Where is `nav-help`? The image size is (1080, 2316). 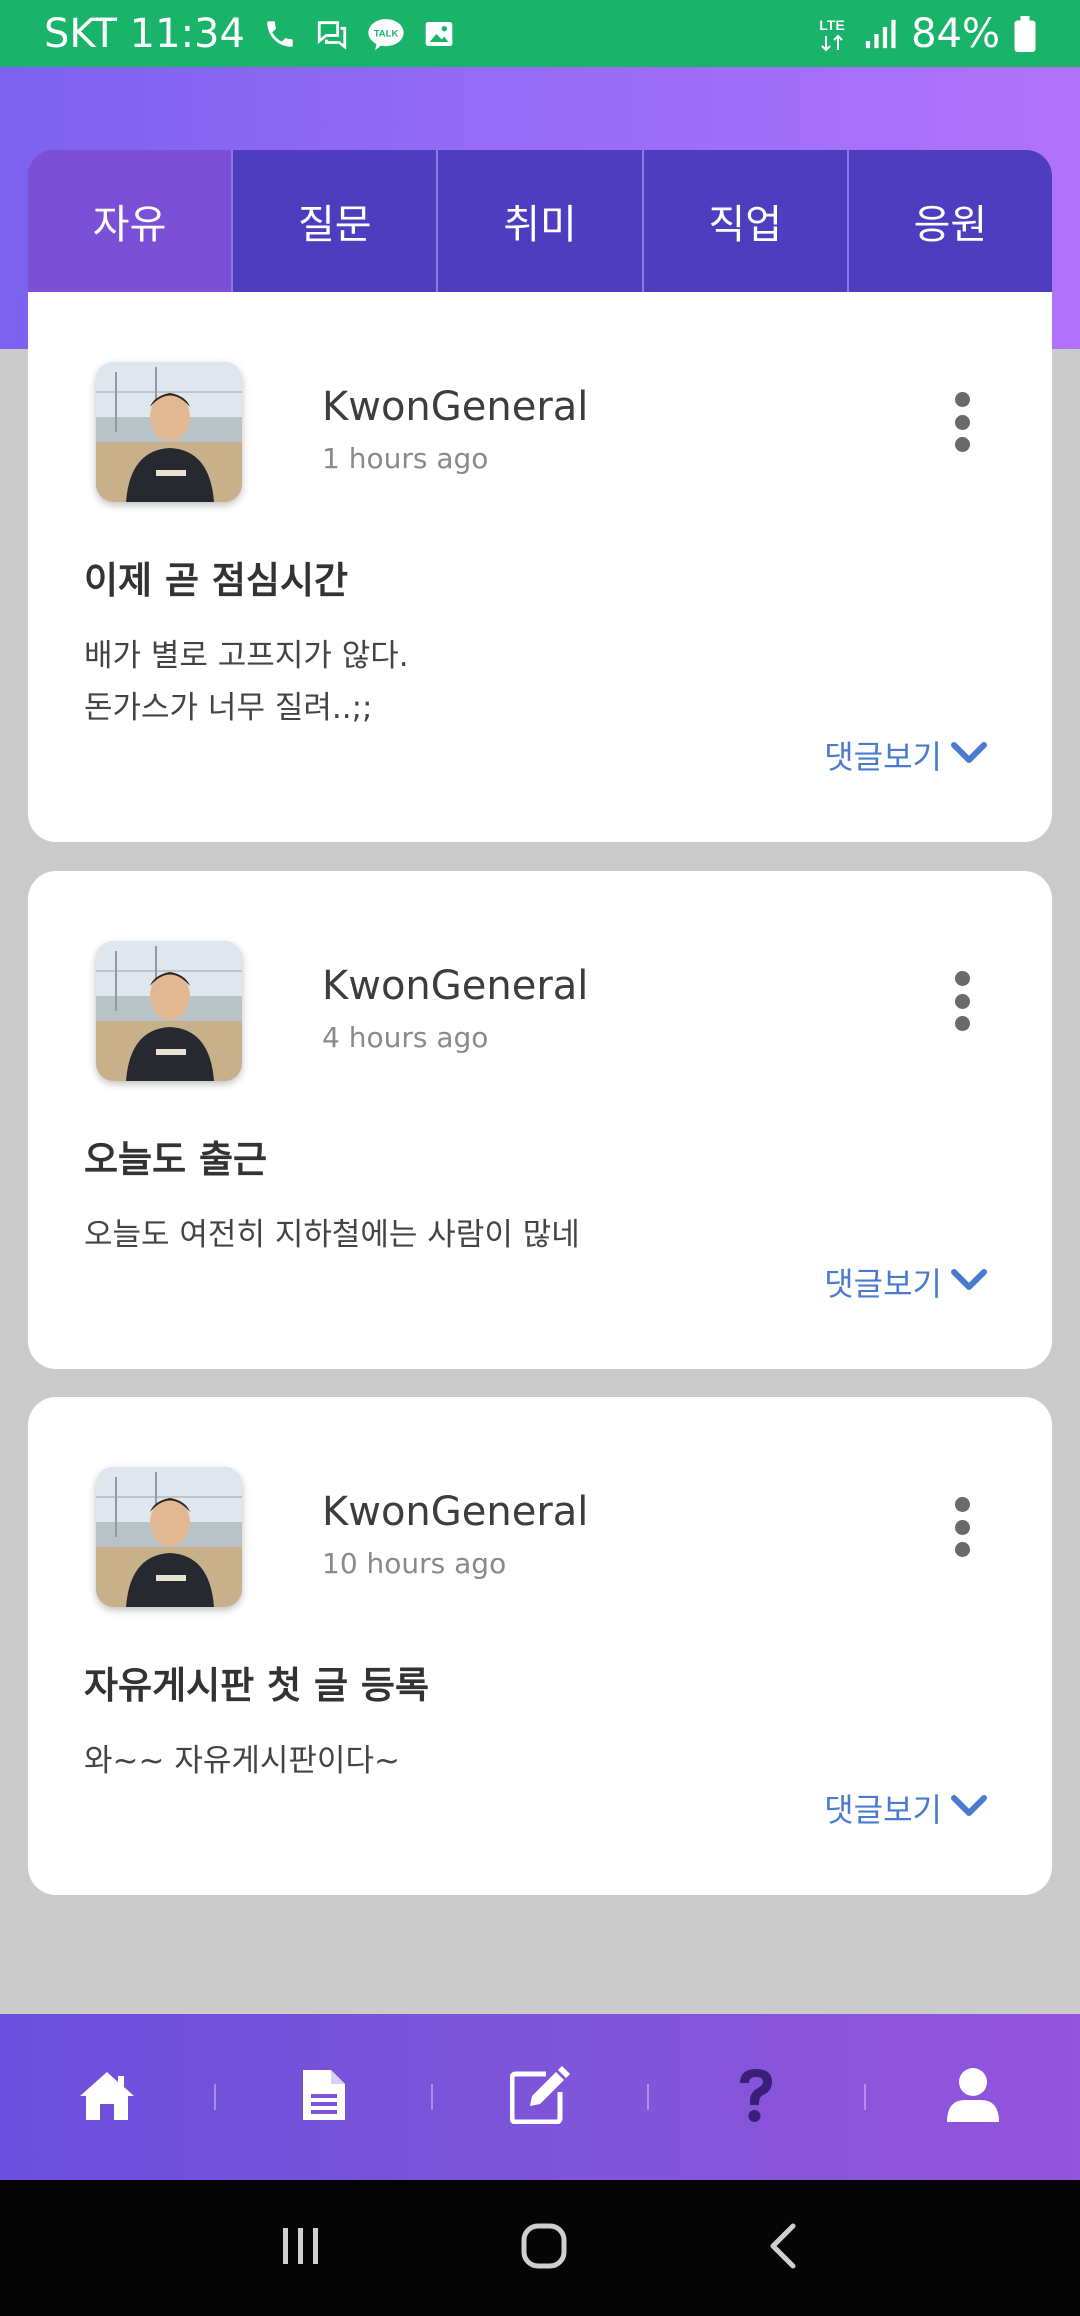 nav-help is located at coordinates (756, 2097).